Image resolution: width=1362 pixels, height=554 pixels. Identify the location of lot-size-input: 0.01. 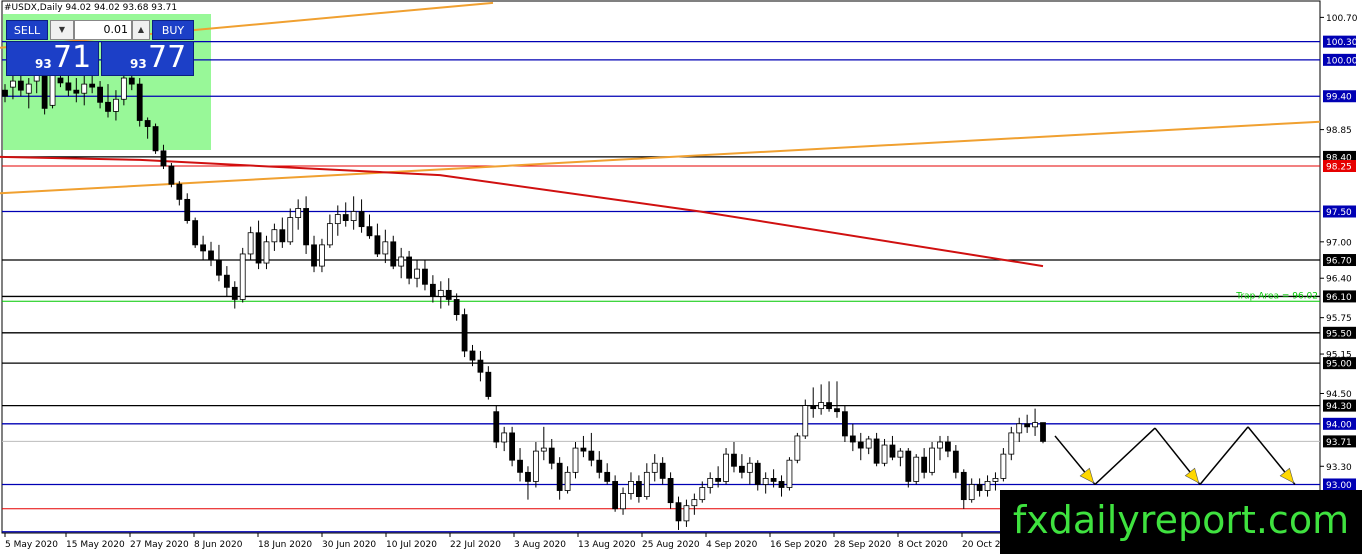
(103, 30).